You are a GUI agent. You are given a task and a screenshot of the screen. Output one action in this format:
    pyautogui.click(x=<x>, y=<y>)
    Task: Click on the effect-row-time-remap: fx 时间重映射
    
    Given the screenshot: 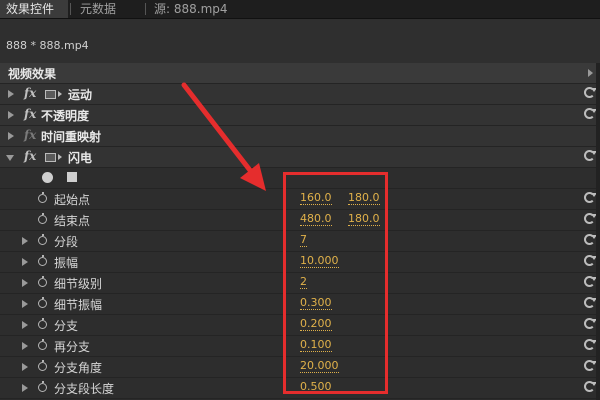 What is the action you would take?
    pyautogui.click(x=300, y=136)
    